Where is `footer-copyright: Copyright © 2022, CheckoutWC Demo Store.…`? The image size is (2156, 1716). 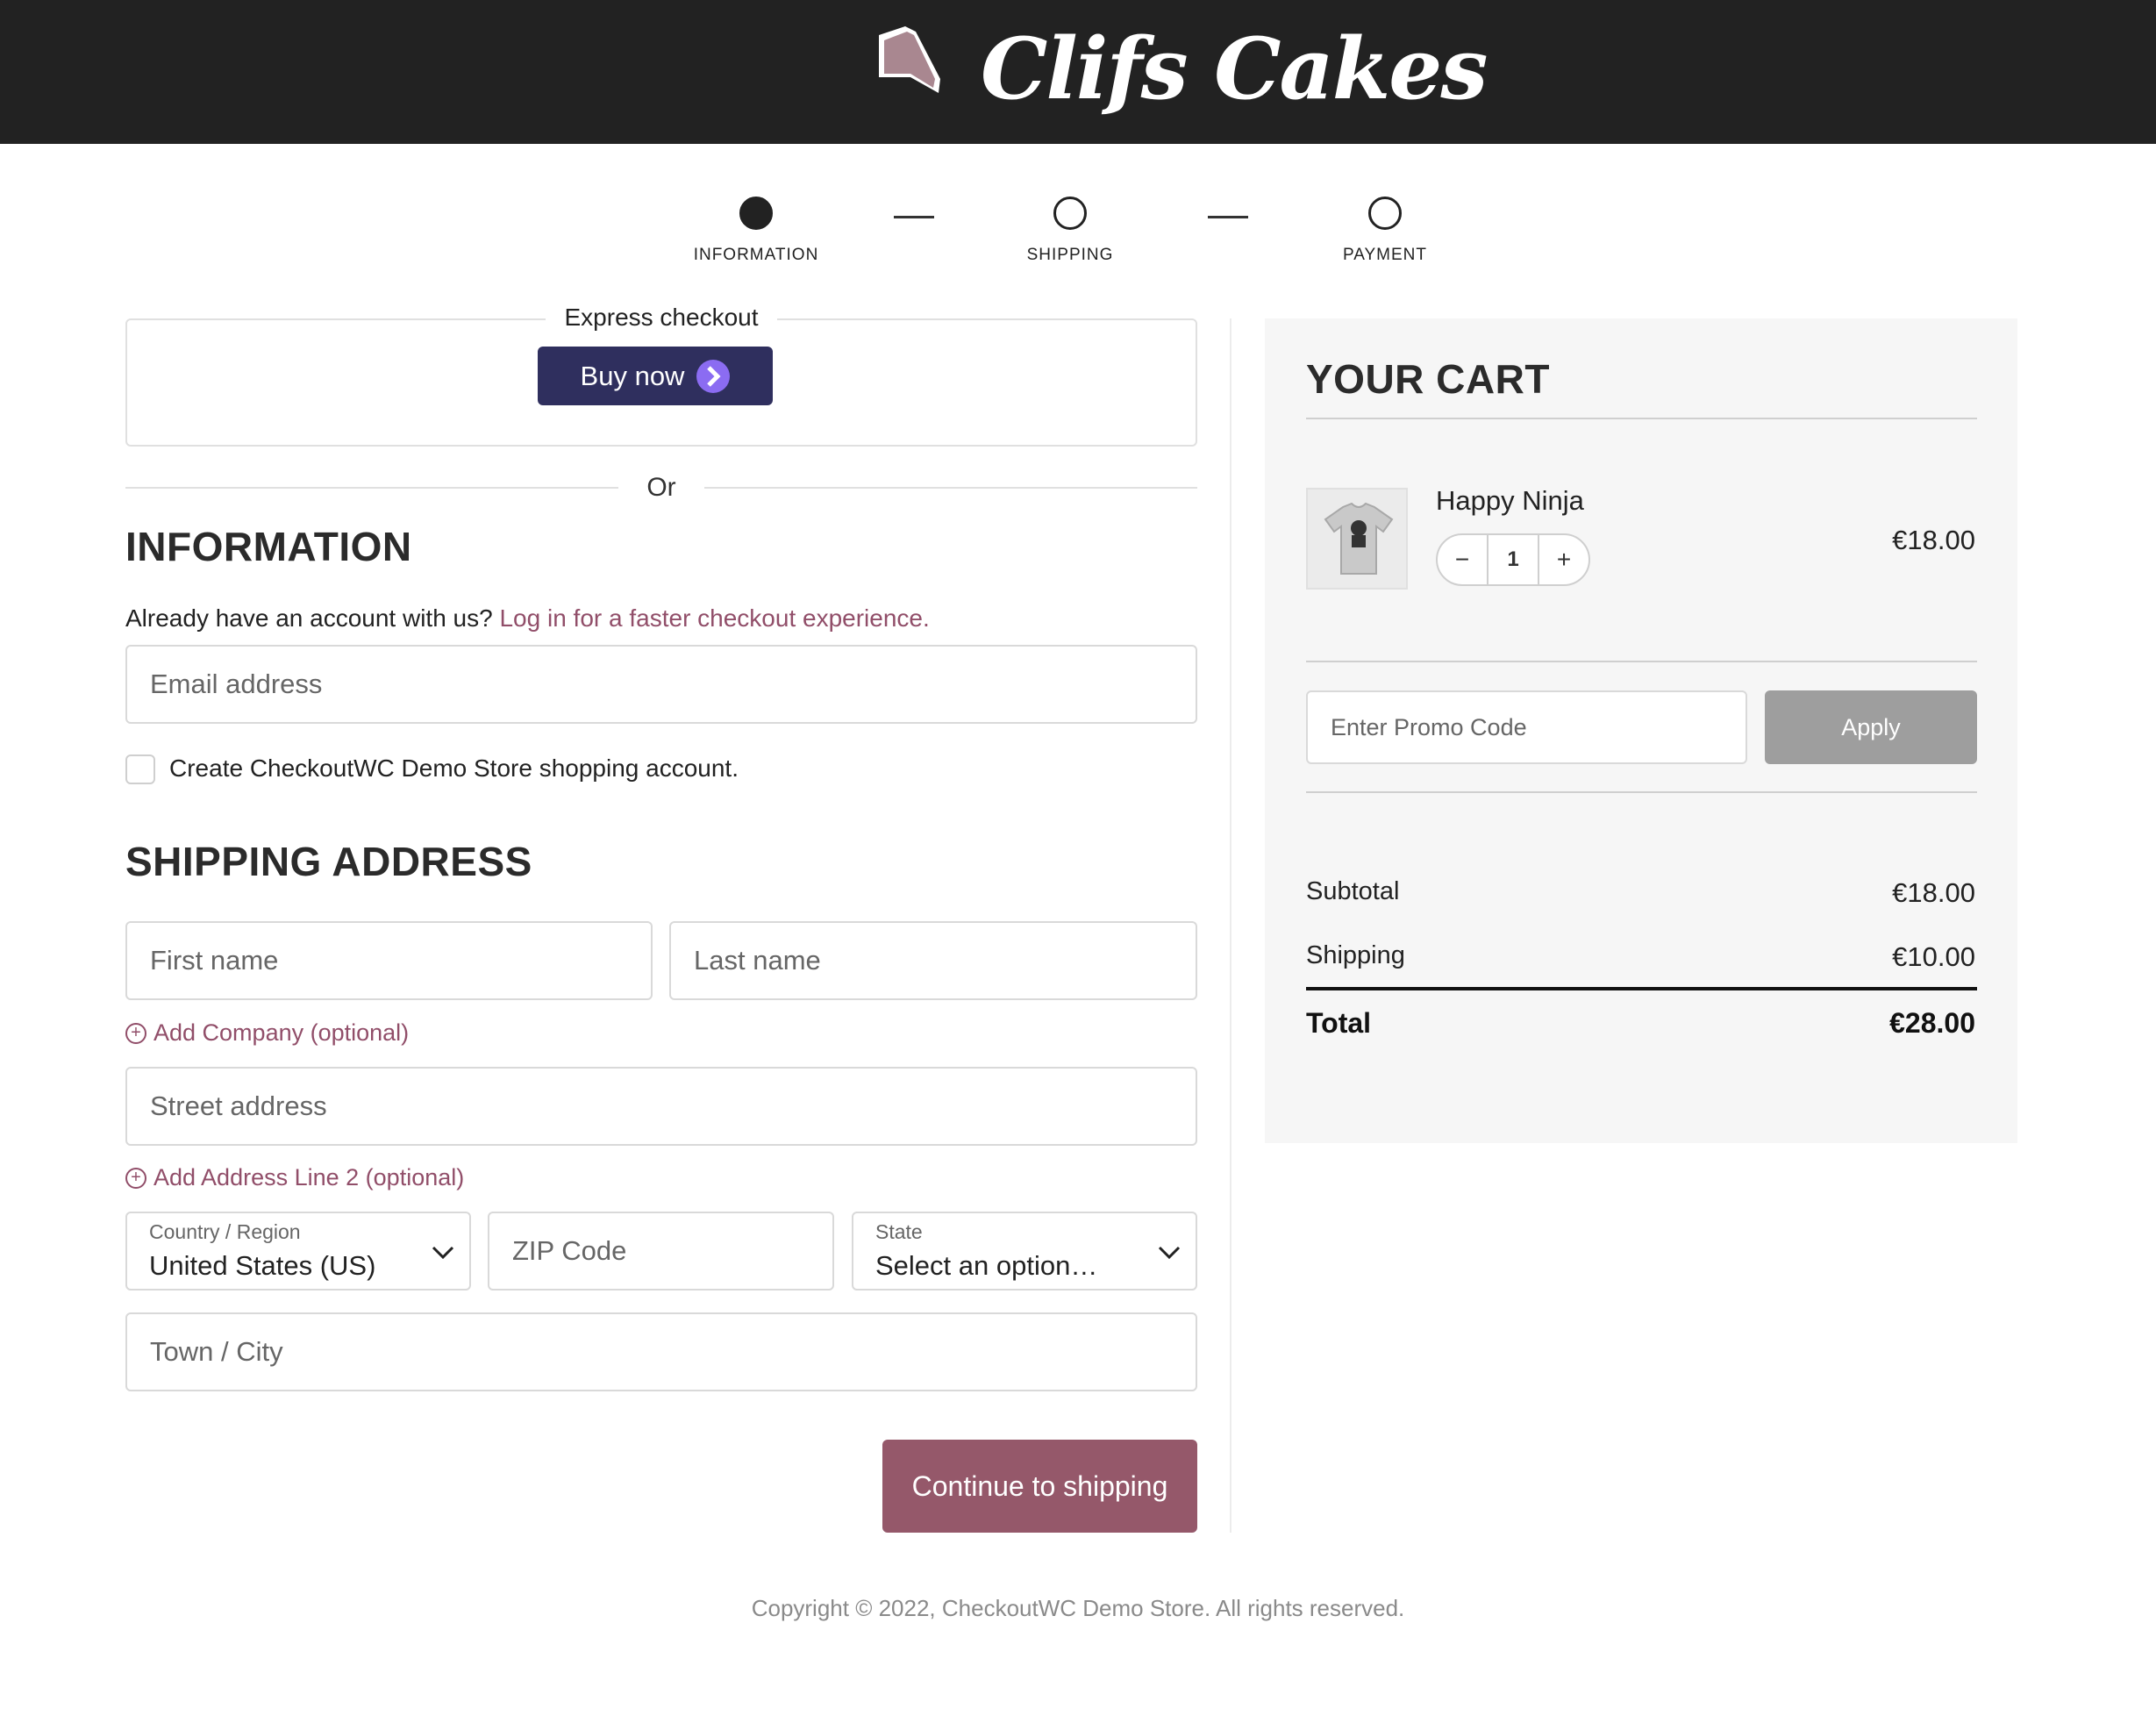
footer-copyright: Copyright © 2022, CheckoutWC Demo Store.… is located at coordinates (1078, 1608).